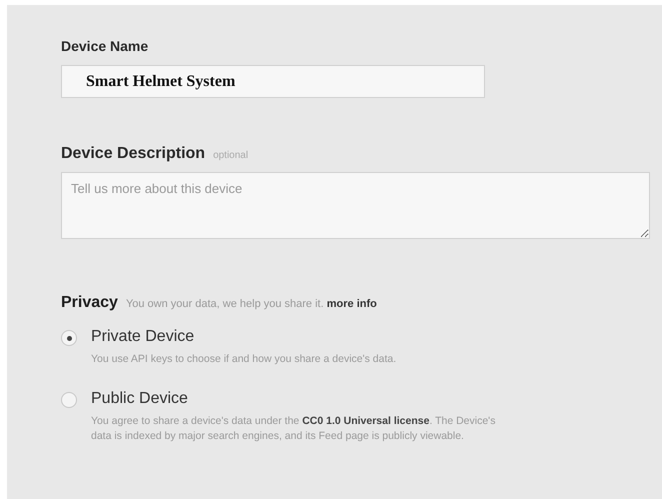  I want to click on description-field: Tell us more about this device, so click(355, 205).